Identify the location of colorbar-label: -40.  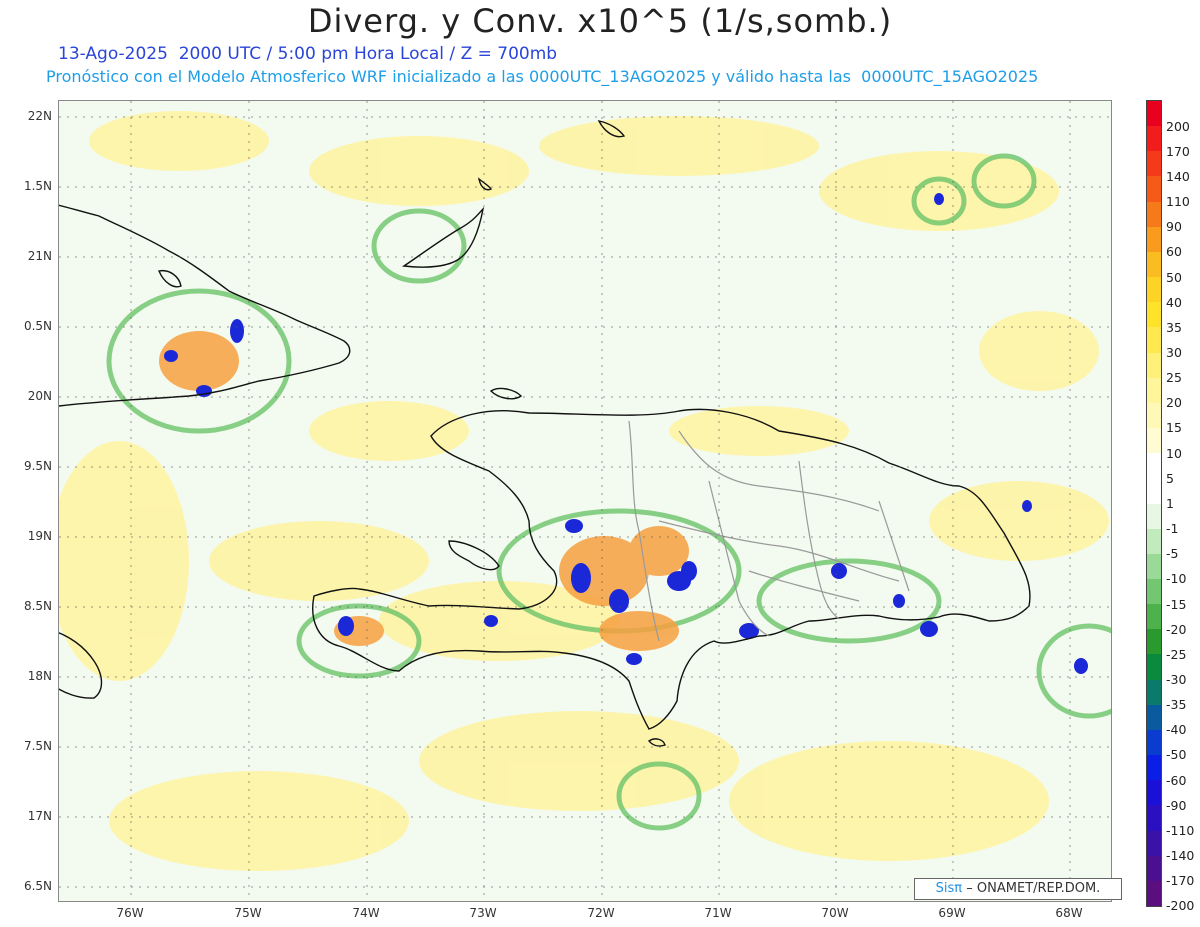
(1176, 730).